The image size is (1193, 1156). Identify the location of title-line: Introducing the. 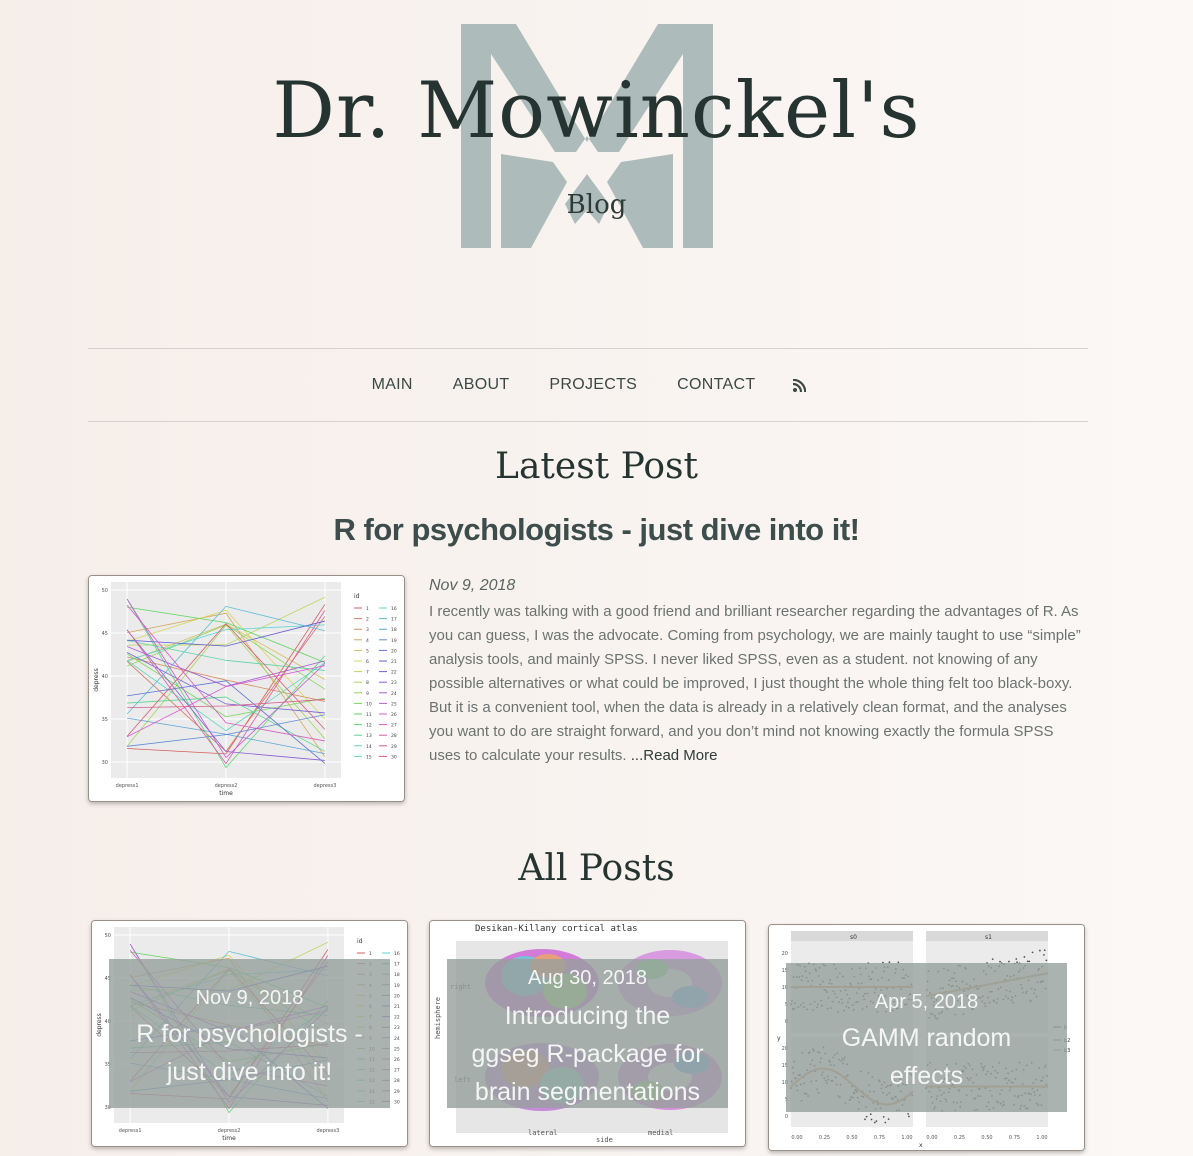
(587, 1016).